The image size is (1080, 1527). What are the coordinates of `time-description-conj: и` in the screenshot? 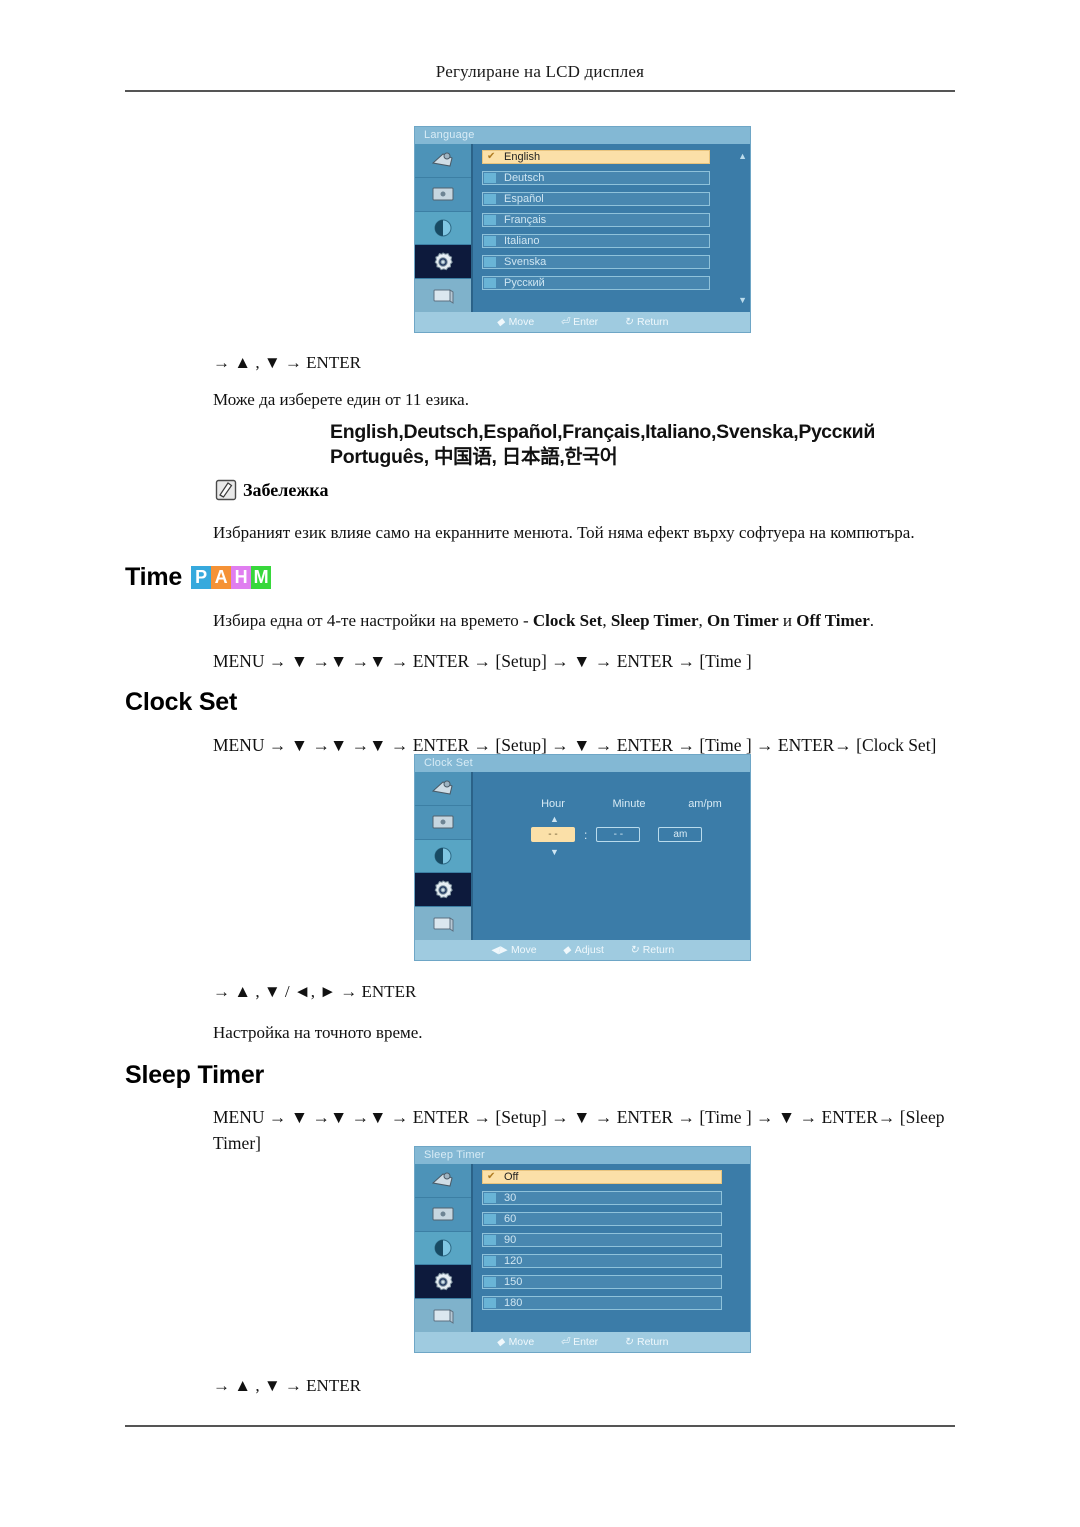 It's located at (787, 620).